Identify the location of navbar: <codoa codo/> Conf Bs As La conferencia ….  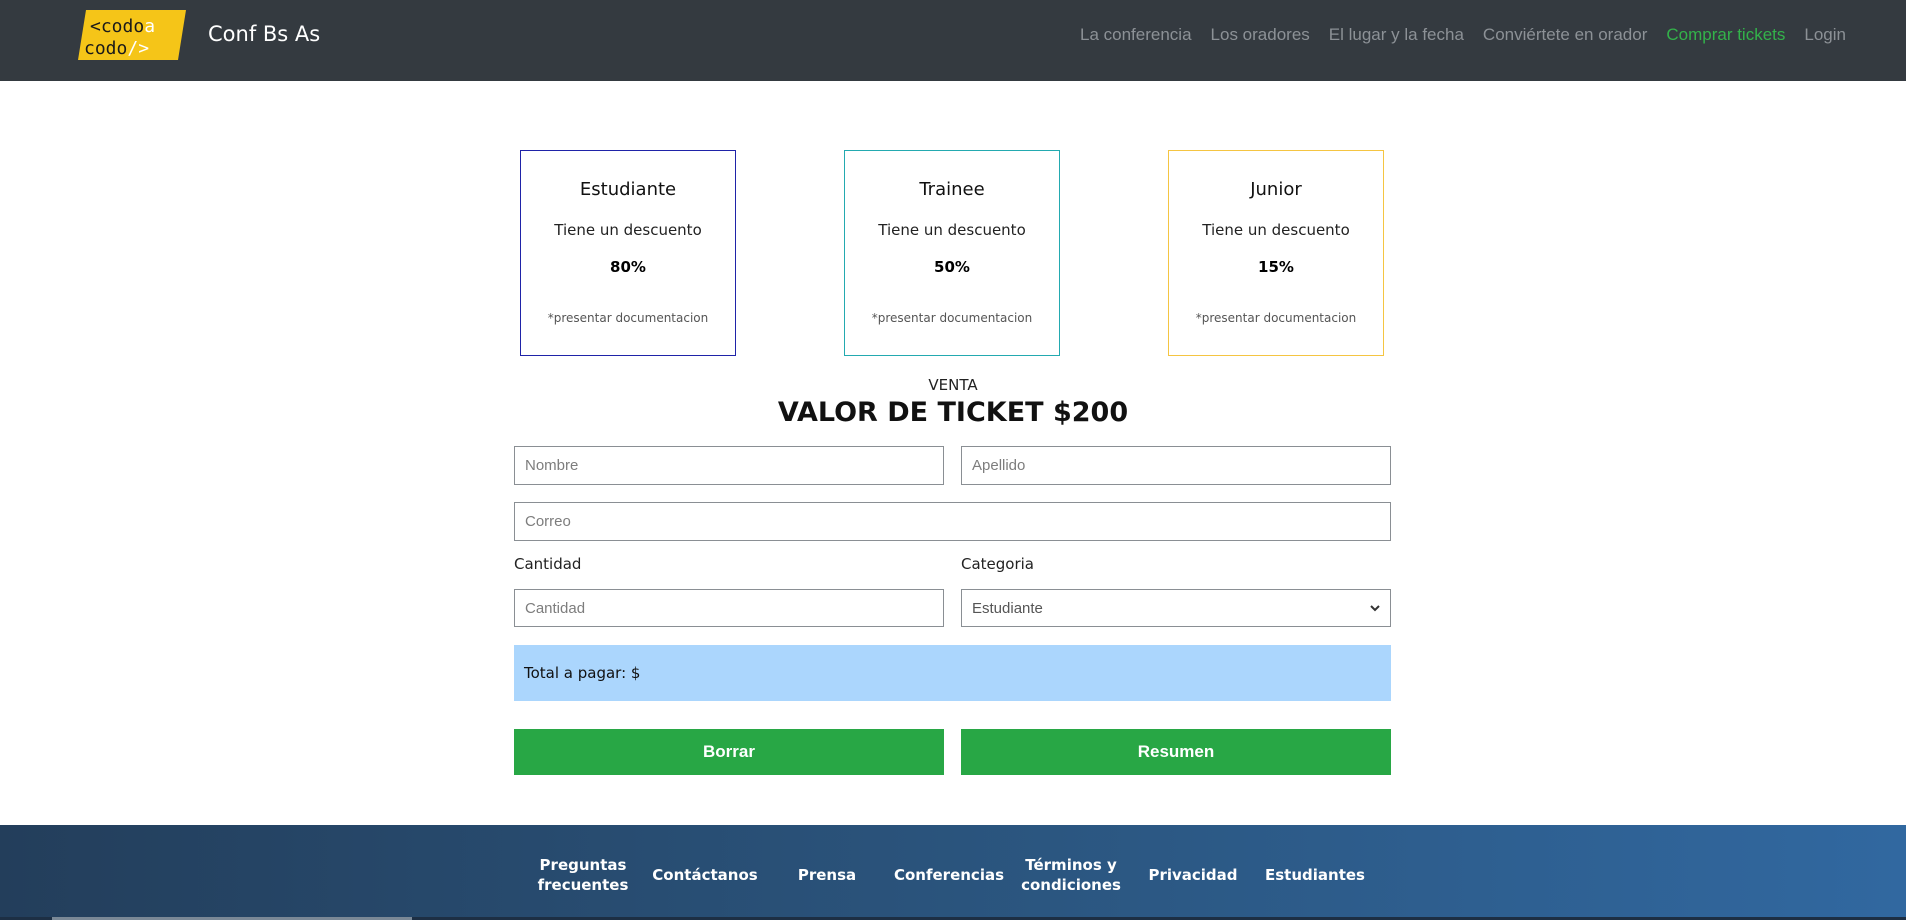
(953, 40).